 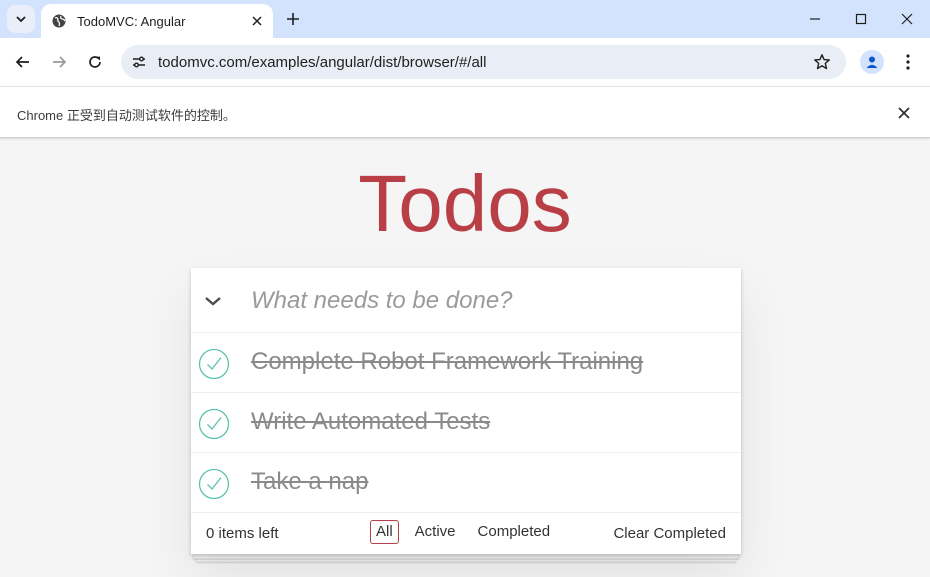 I want to click on page-title: Todos, so click(x=465, y=203).